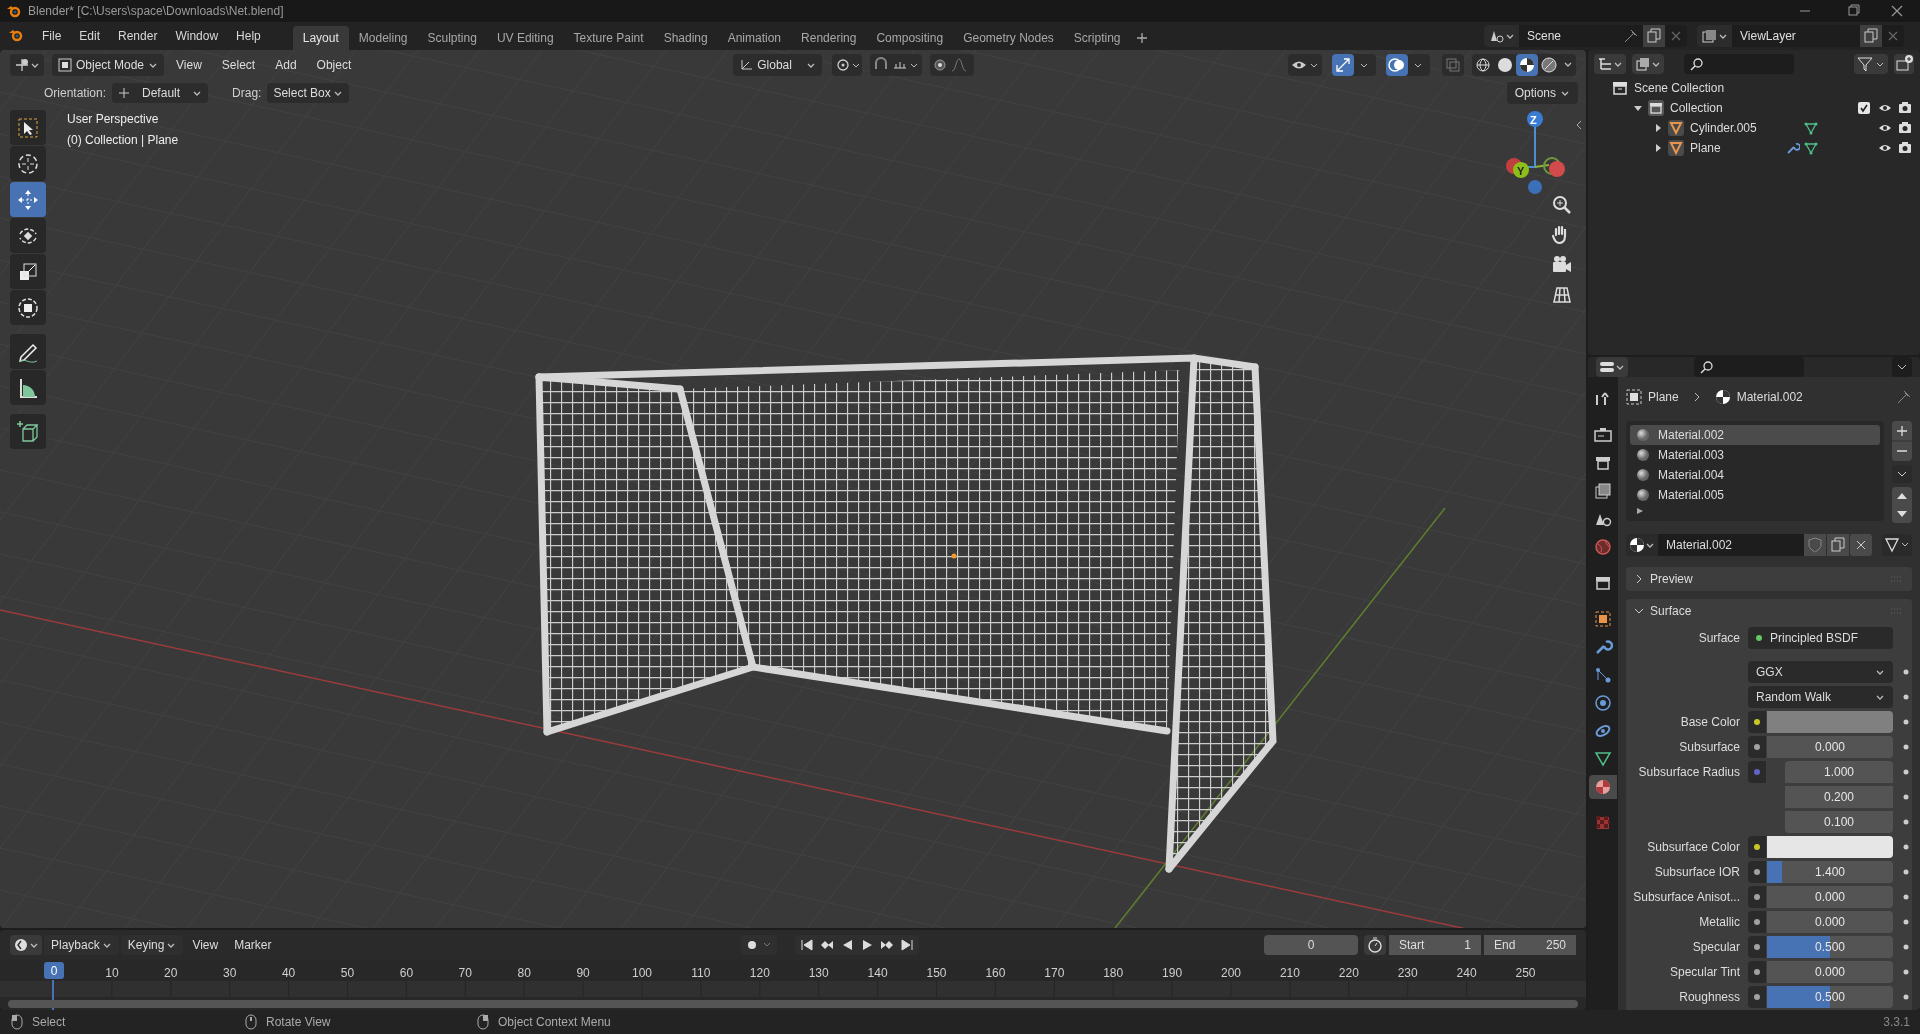  Describe the element at coordinates (383, 38) in the screenshot. I see `workspace-tab: Modeling` at that location.